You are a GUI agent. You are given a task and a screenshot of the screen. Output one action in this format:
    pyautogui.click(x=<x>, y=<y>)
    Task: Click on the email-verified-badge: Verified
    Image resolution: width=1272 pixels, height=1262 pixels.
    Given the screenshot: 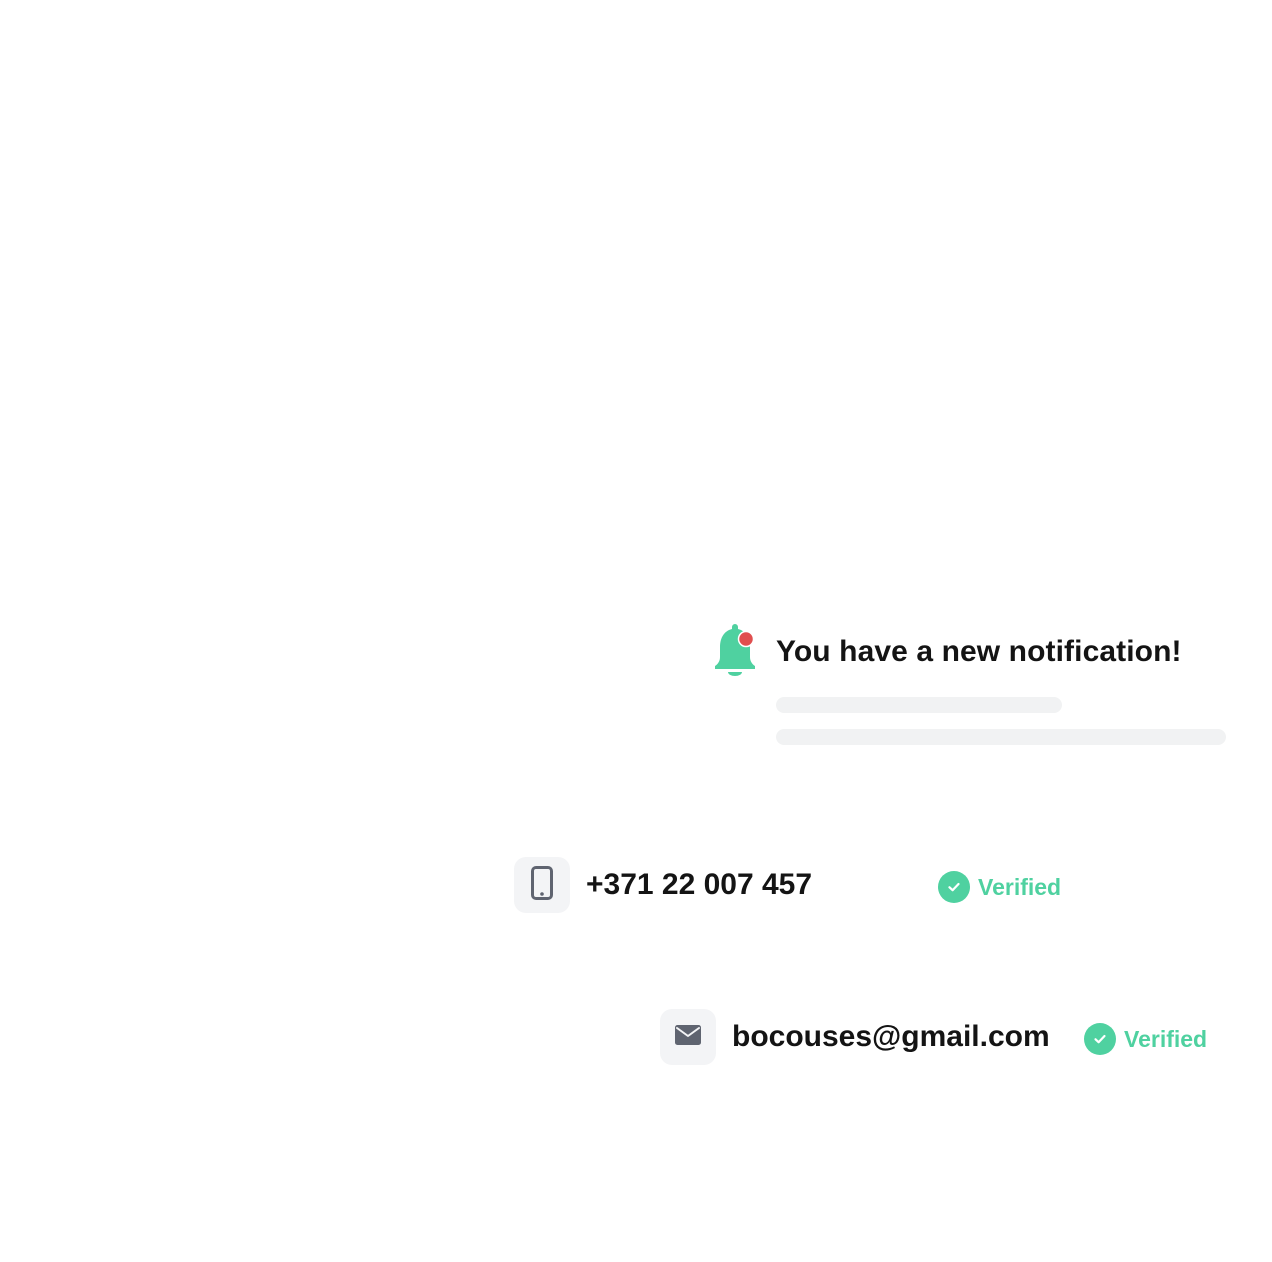 What is the action you would take?
    pyautogui.click(x=1145, y=1039)
    